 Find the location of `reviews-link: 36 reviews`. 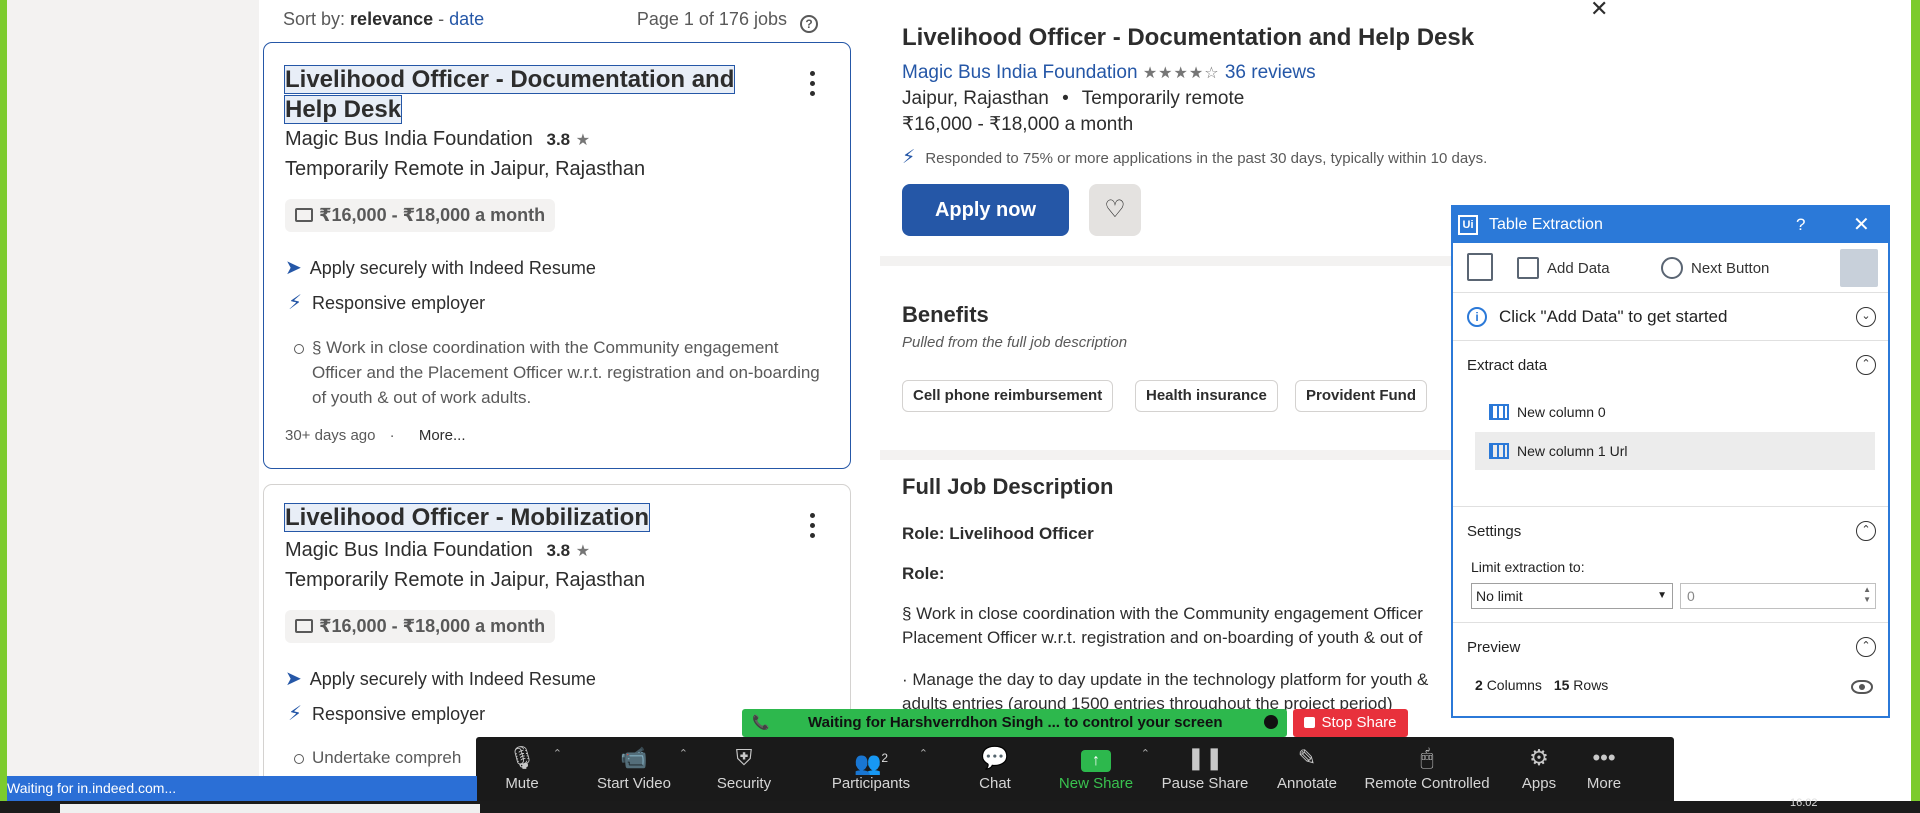

reviews-link: 36 reviews is located at coordinates (1270, 72).